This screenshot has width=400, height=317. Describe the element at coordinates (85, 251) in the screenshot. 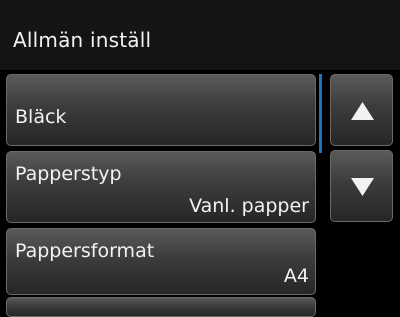

I see `menu-item-label: Pappersformat` at that location.